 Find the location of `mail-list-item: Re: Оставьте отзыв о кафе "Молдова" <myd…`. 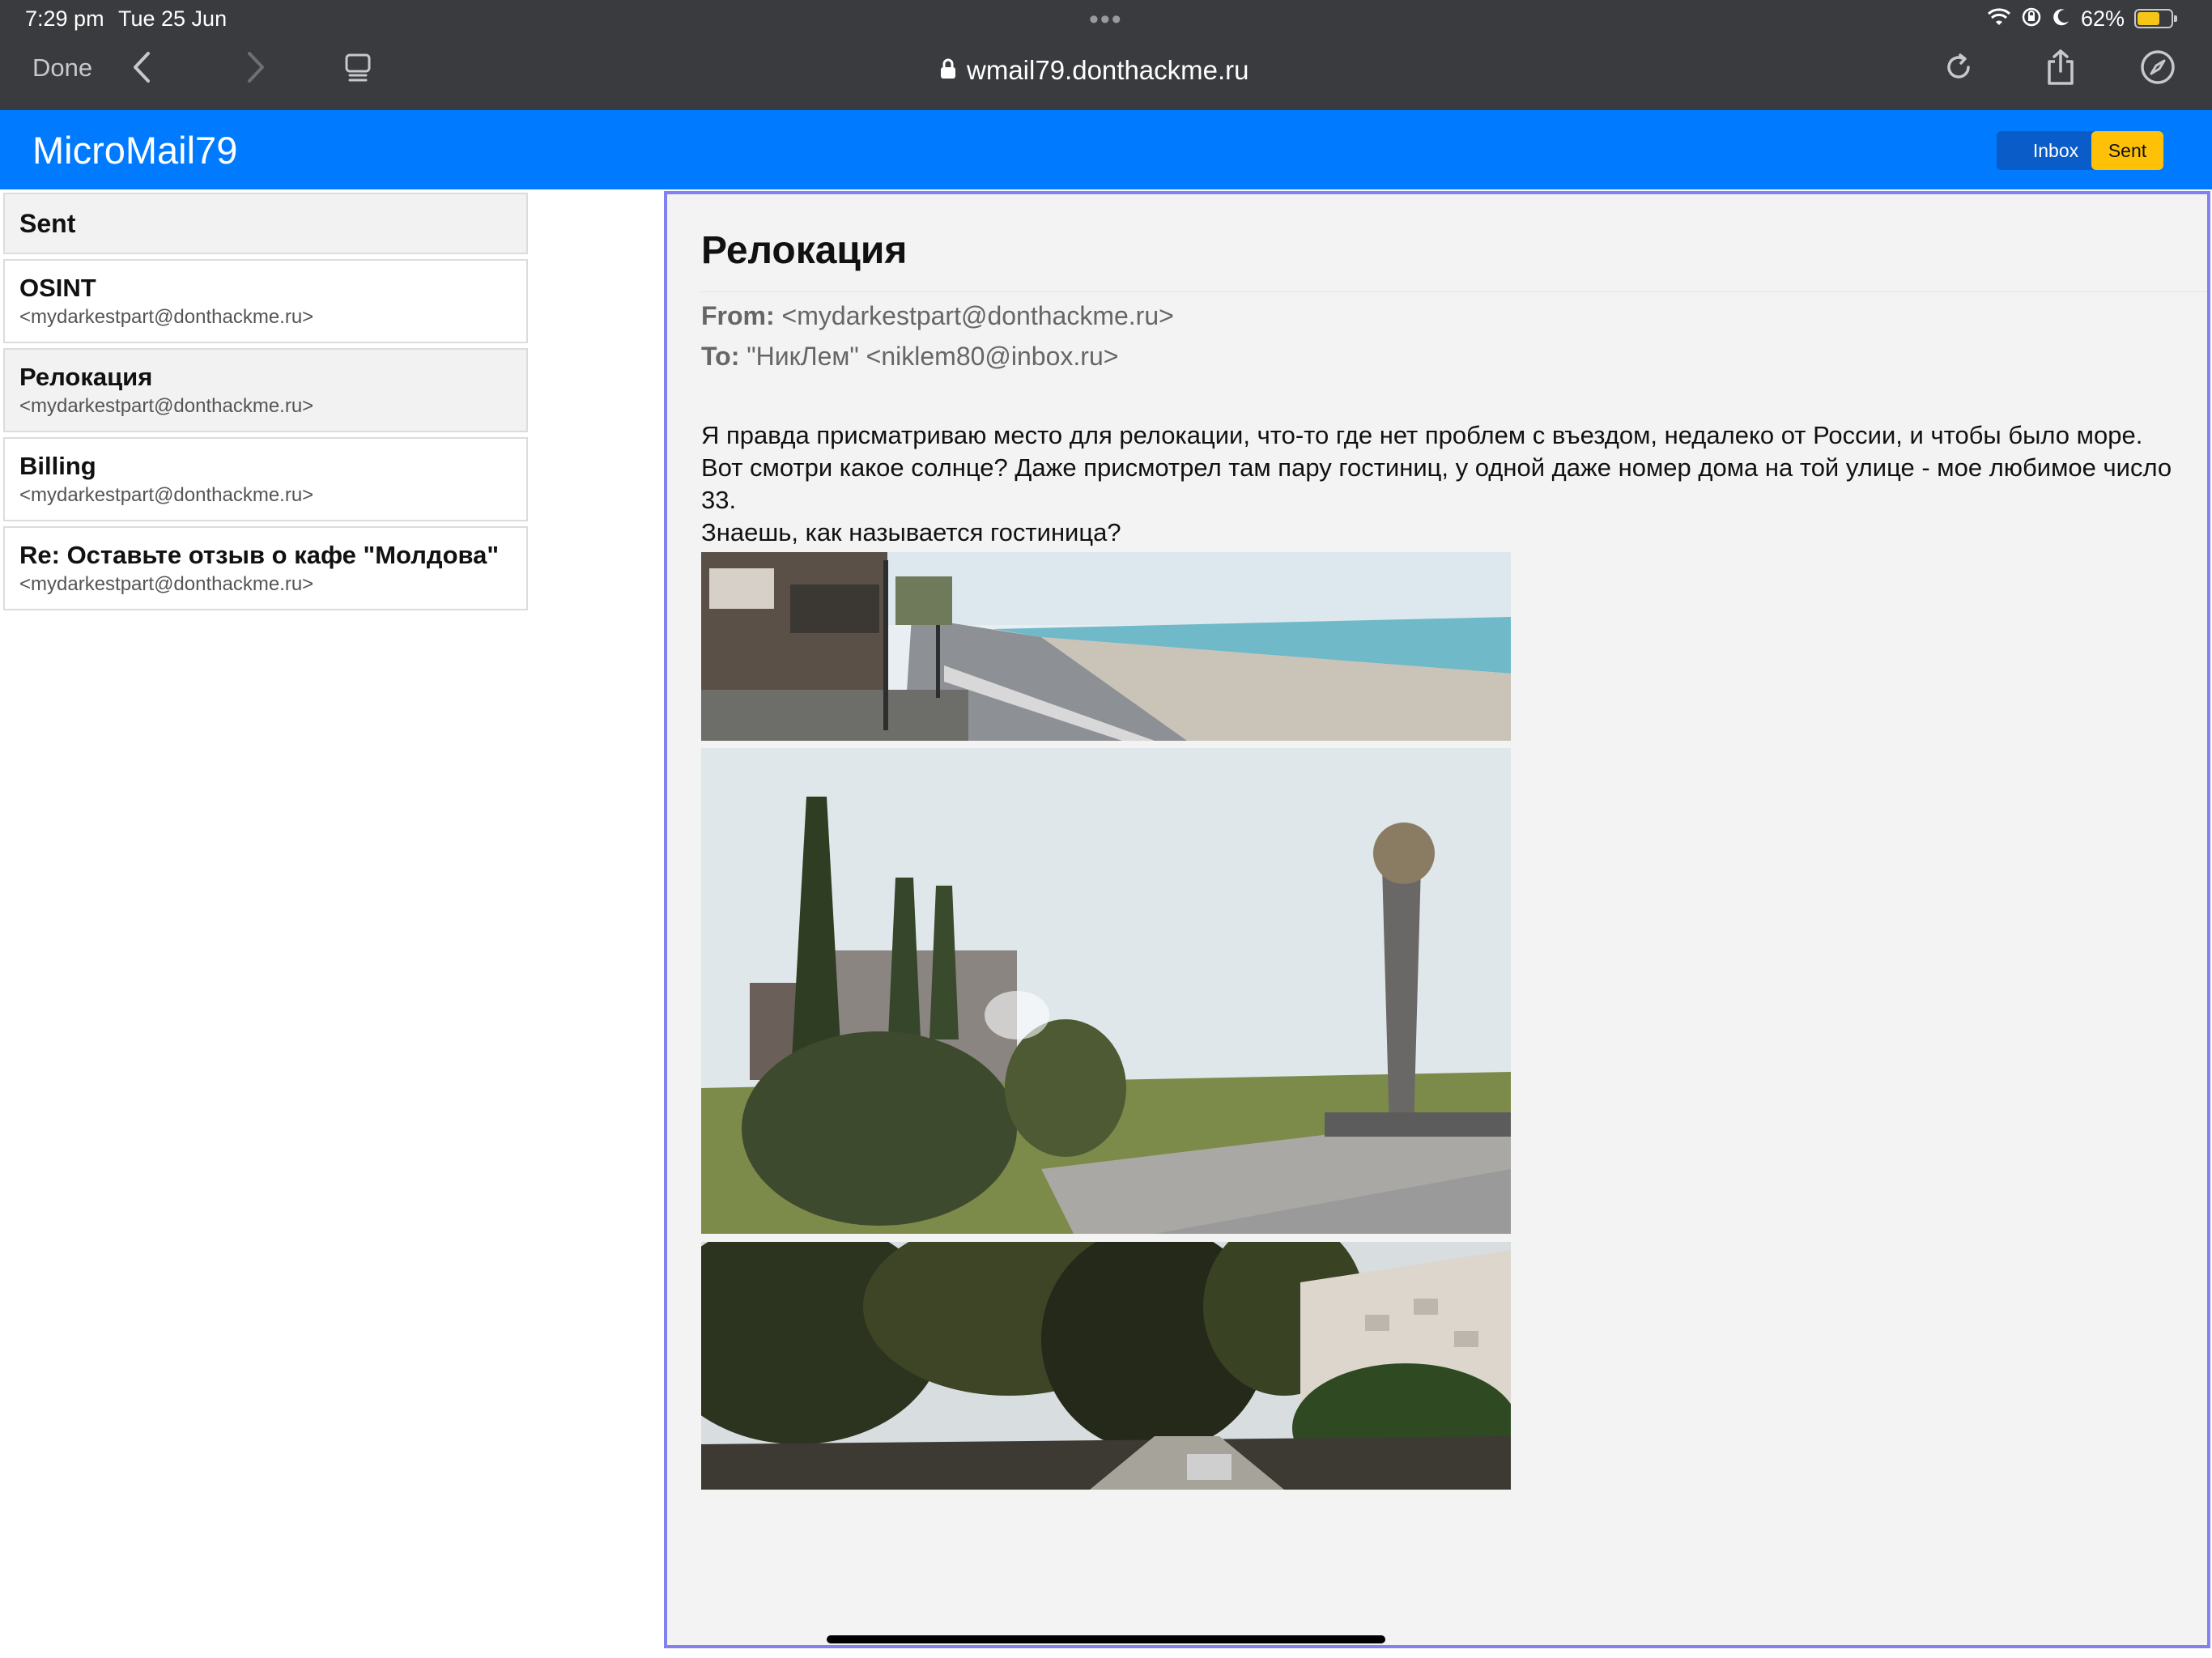

mail-list-item: Re: Оставьте отзыв о кафе "Молдова" <myd… is located at coordinates (265, 568).